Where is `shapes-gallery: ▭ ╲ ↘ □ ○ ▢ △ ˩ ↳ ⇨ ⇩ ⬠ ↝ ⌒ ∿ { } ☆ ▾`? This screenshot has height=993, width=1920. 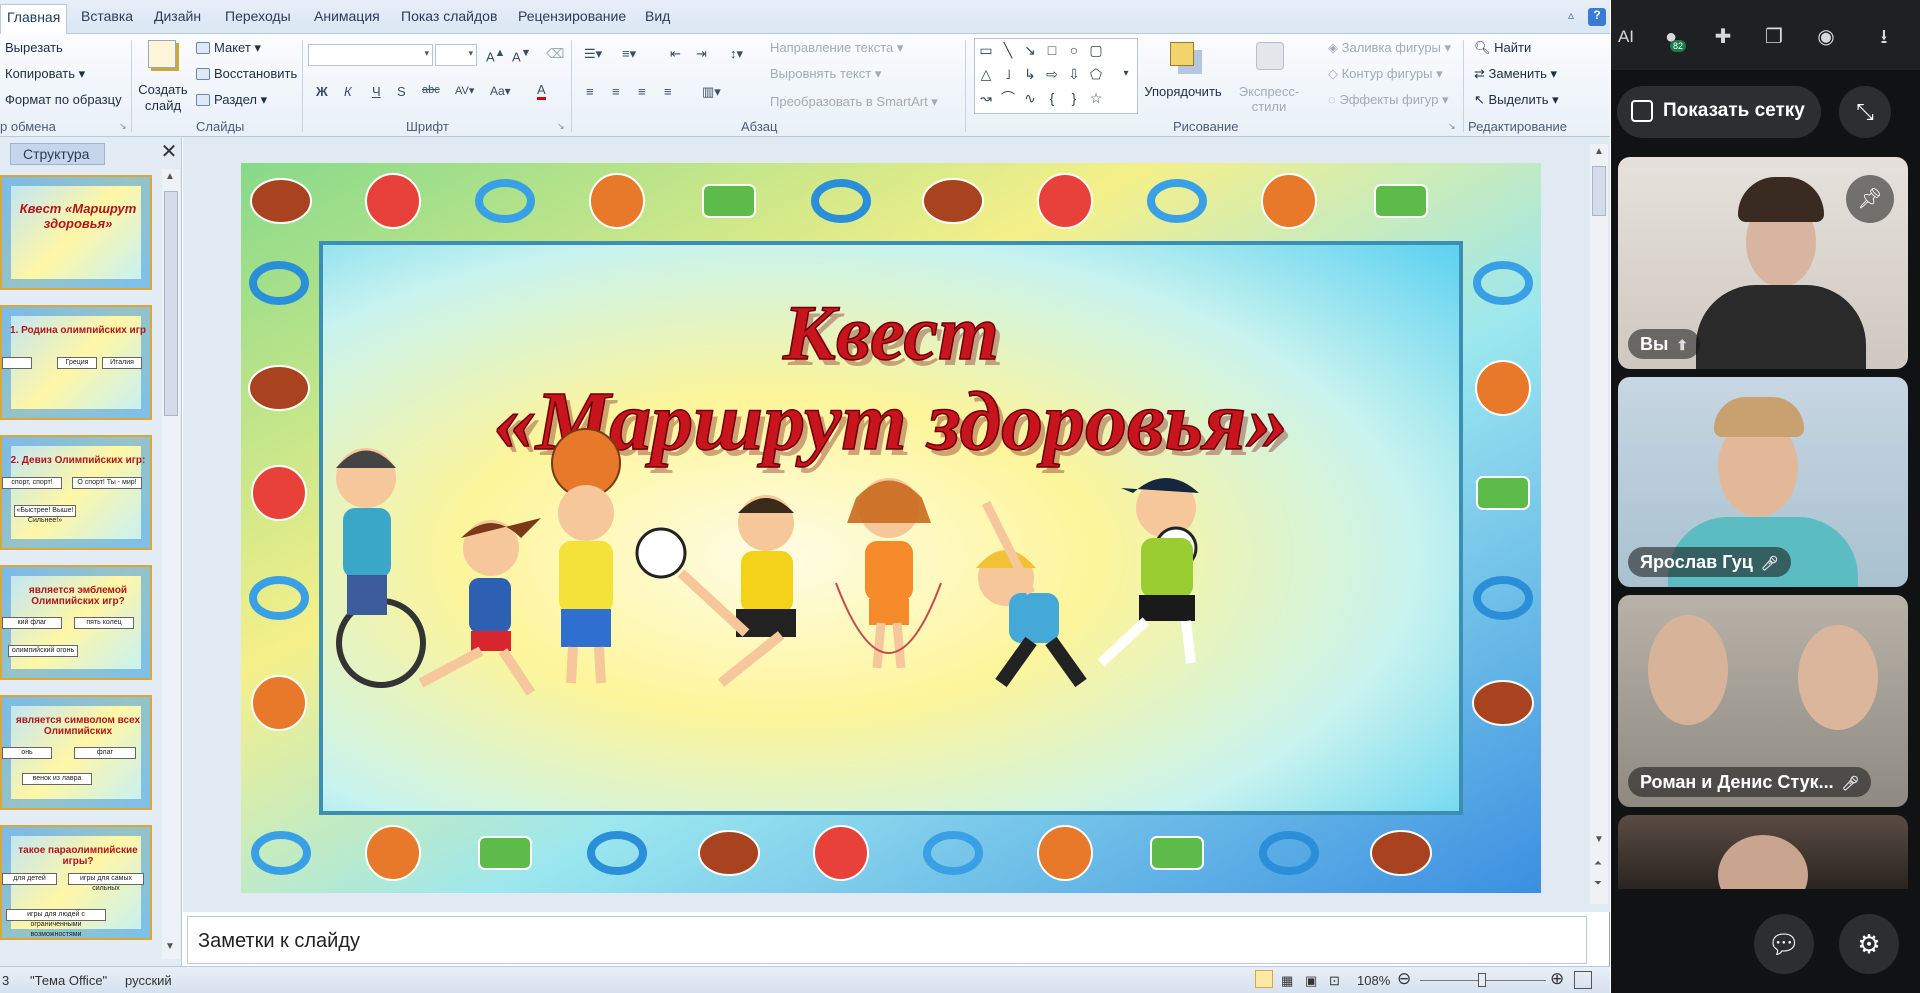 shapes-gallery: ▭ ╲ ↘ □ ○ ▢ △ ˩ ↳ ⇨ ⇩ ⬠ ↝ ⌒ ∿ { } ☆ ▾ is located at coordinates (1056, 76).